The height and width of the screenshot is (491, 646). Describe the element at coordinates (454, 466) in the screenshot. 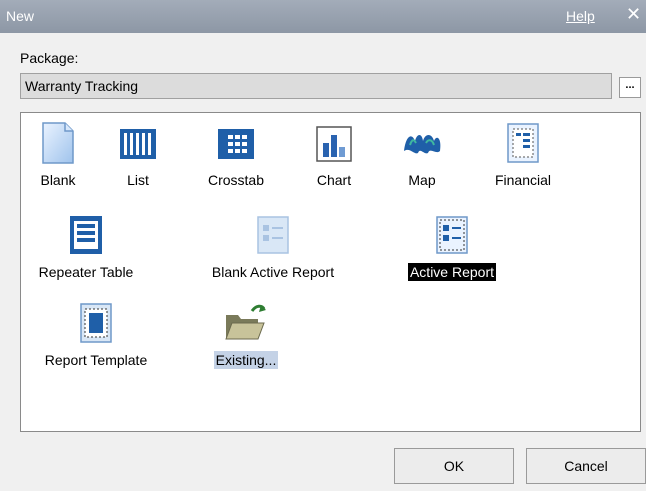

I see `ok-button: OK` at that location.